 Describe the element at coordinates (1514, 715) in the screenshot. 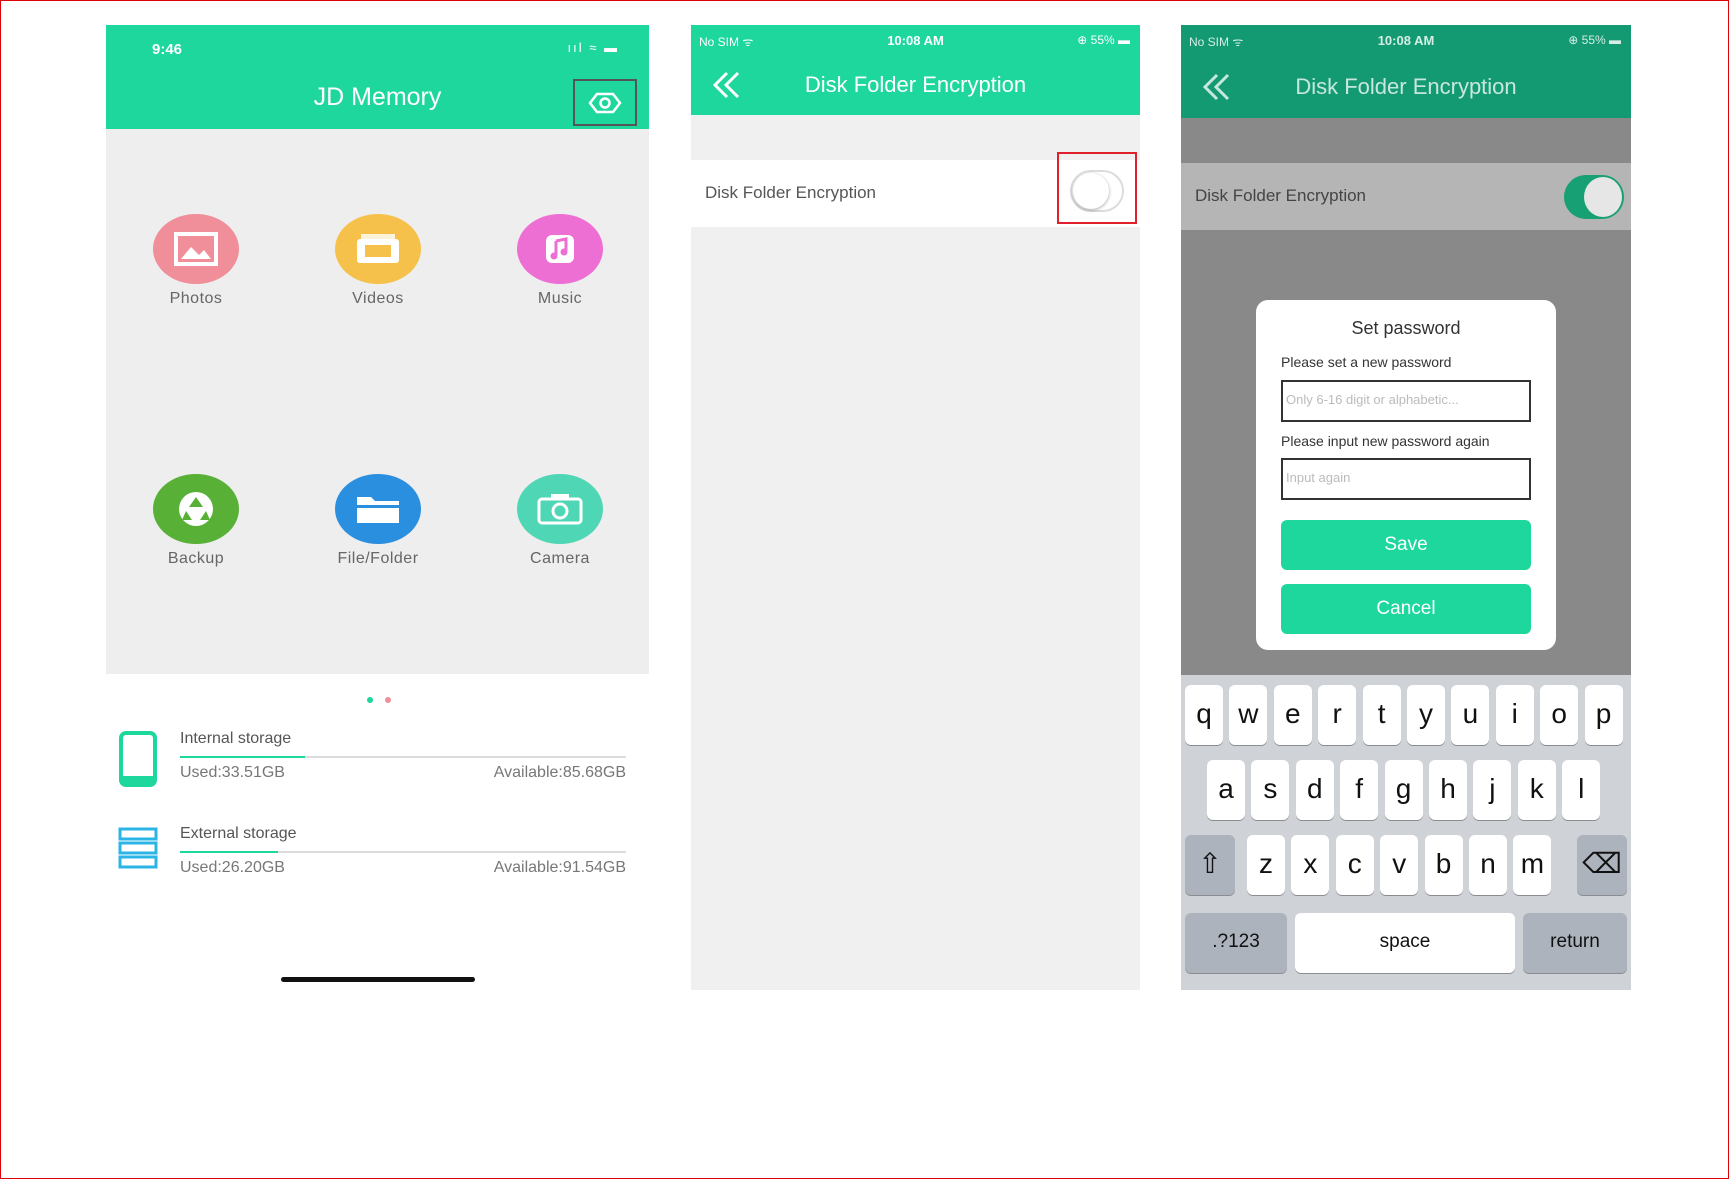

I see `key-i: i` at that location.